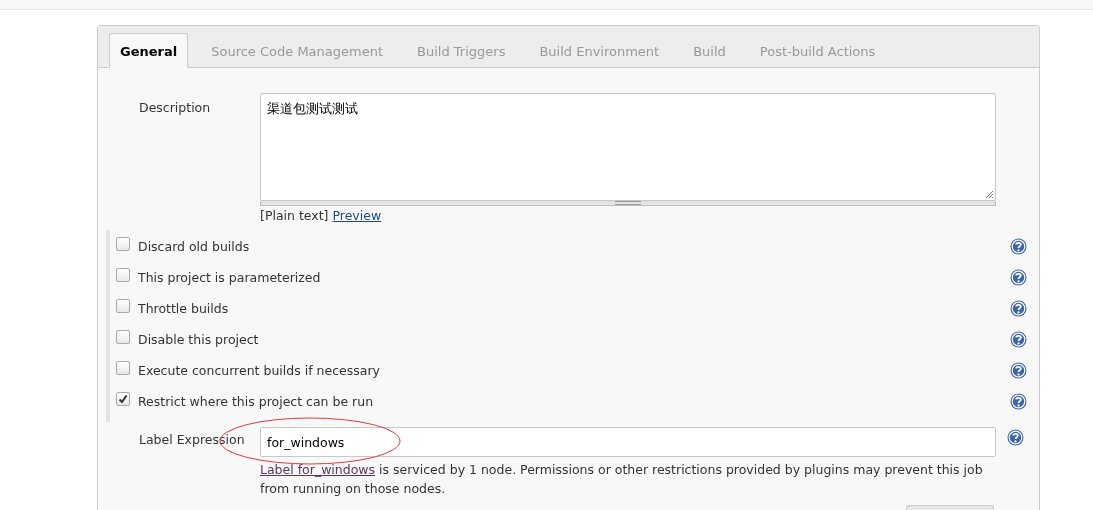 The width and height of the screenshot is (1093, 510). What do you see at coordinates (622, 479) in the screenshot?
I see `label-note: Label for_windows is serviced by 1 node. Permissions or other restrictions provided by plugins may prevent this job from running on those nodes.` at bounding box center [622, 479].